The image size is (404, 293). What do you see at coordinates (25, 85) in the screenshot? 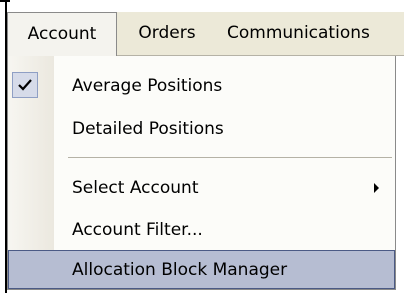
I see `checkmark-icon` at bounding box center [25, 85].